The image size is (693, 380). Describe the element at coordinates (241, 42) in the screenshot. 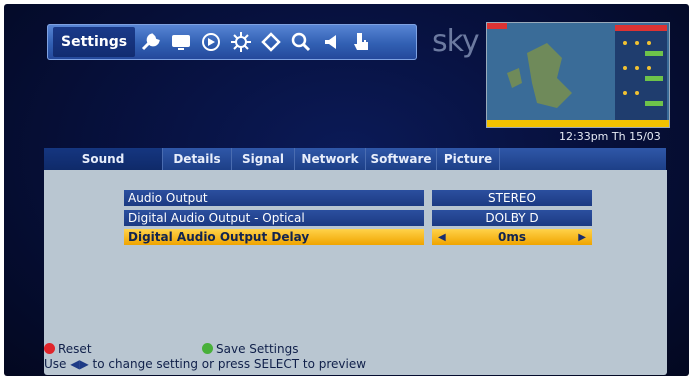

I see `burst-icon` at that location.